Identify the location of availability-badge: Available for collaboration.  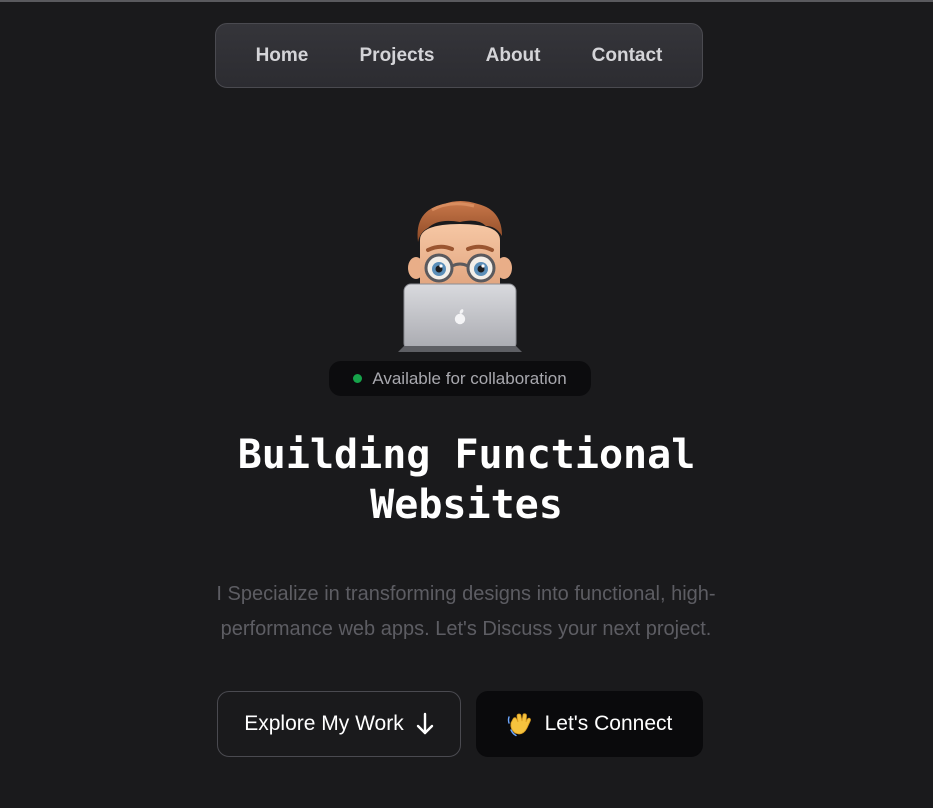
(460, 378).